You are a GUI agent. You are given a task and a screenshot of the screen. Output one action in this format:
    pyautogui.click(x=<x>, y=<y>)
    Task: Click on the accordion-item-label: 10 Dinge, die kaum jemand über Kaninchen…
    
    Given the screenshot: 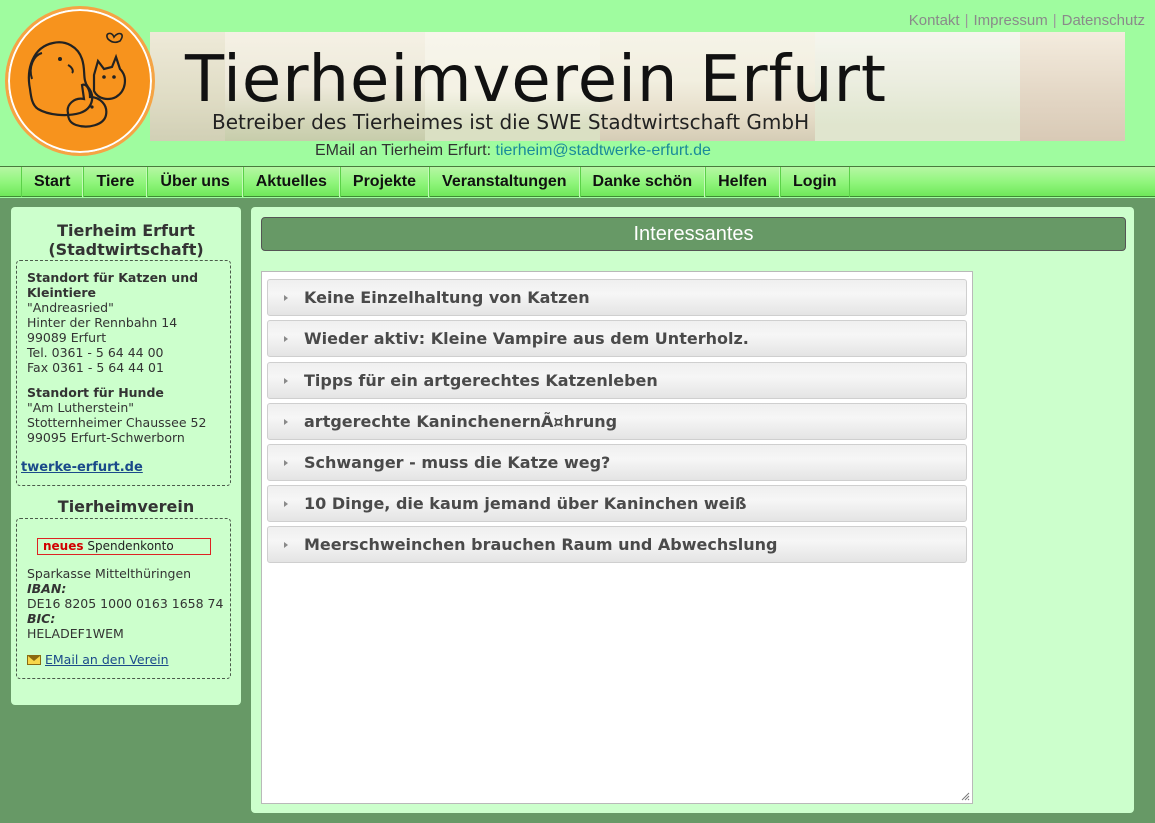 What is the action you would take?
    pyautogui.click(x=525, y=503)
    